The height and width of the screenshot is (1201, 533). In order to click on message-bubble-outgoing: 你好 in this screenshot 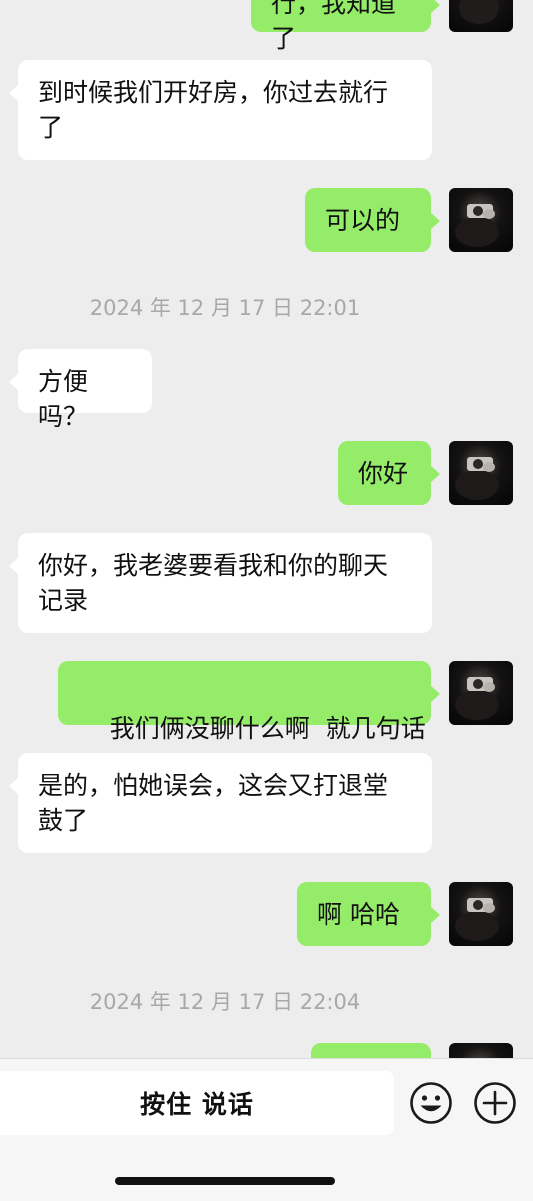, I will do `click(389, 473)`.